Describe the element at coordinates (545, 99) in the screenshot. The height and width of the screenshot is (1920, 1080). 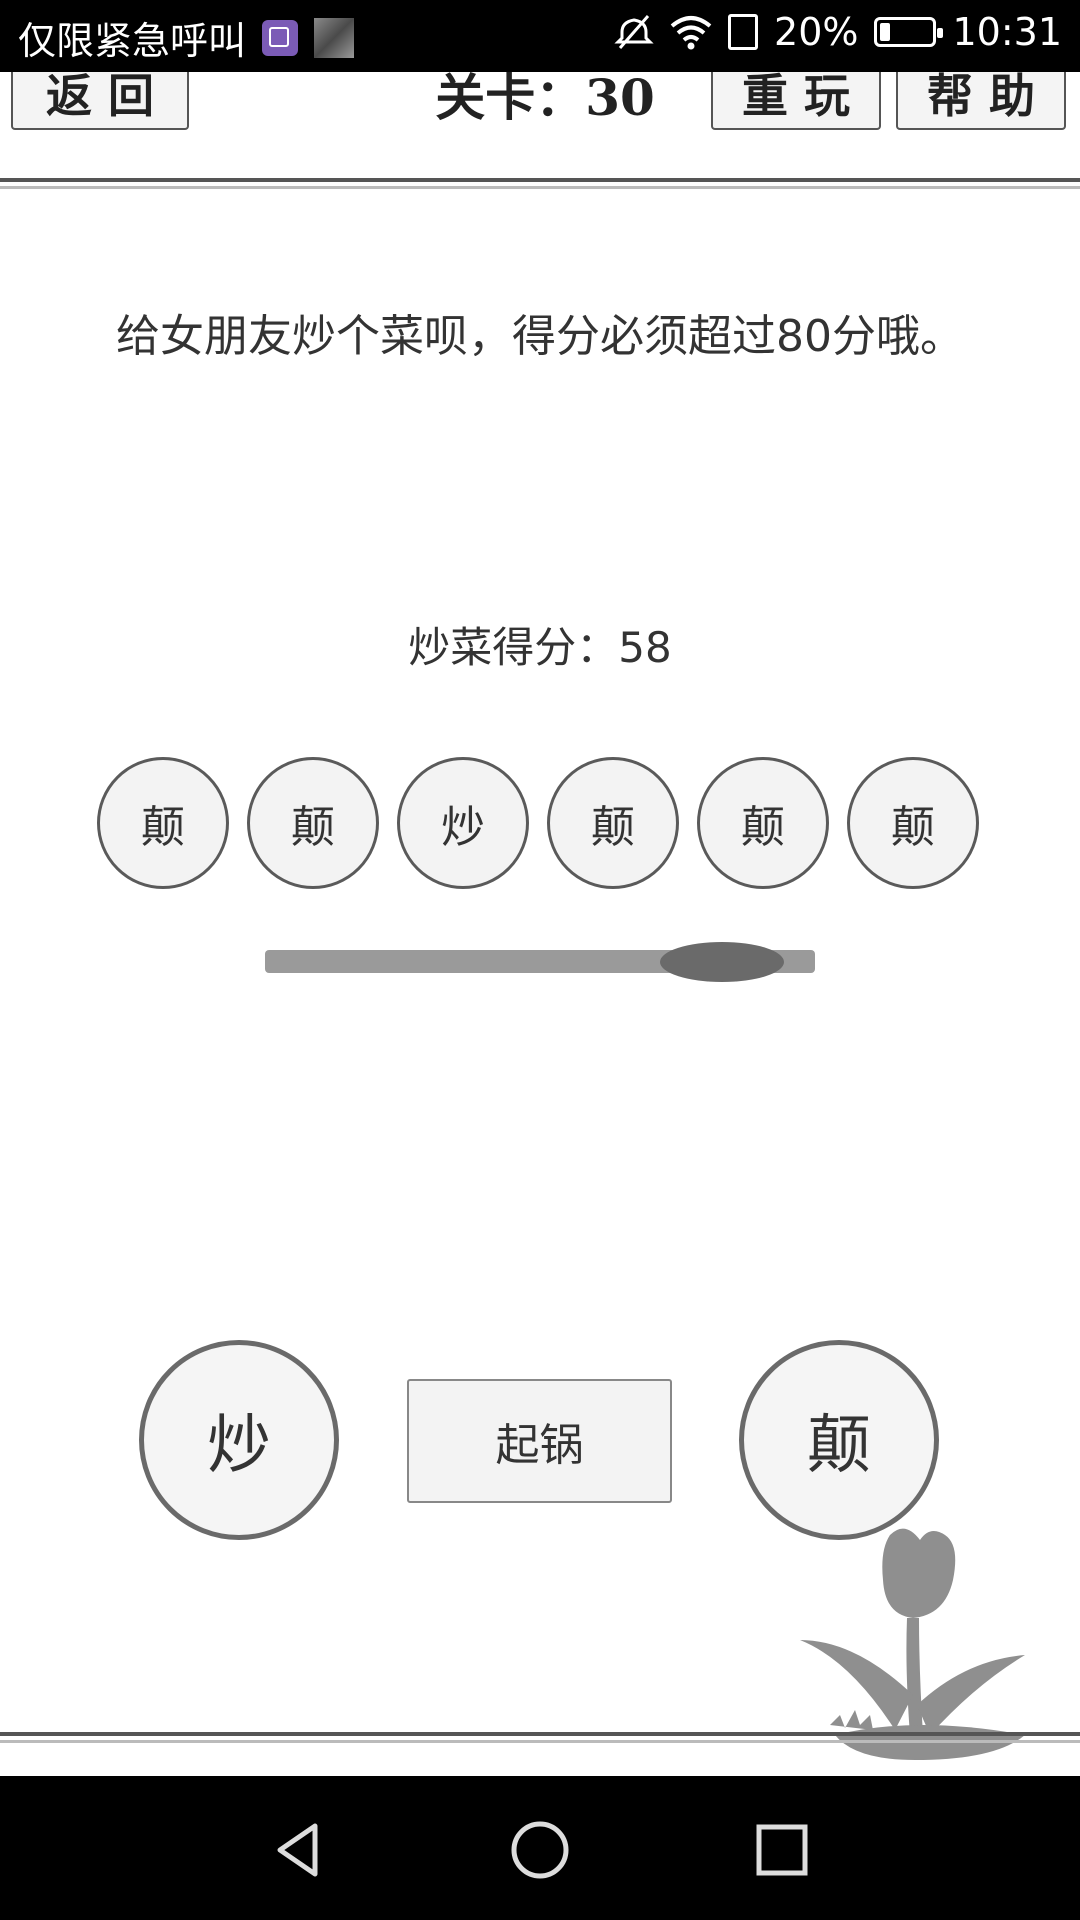
I see `level-title: 关卡：30` at that location.